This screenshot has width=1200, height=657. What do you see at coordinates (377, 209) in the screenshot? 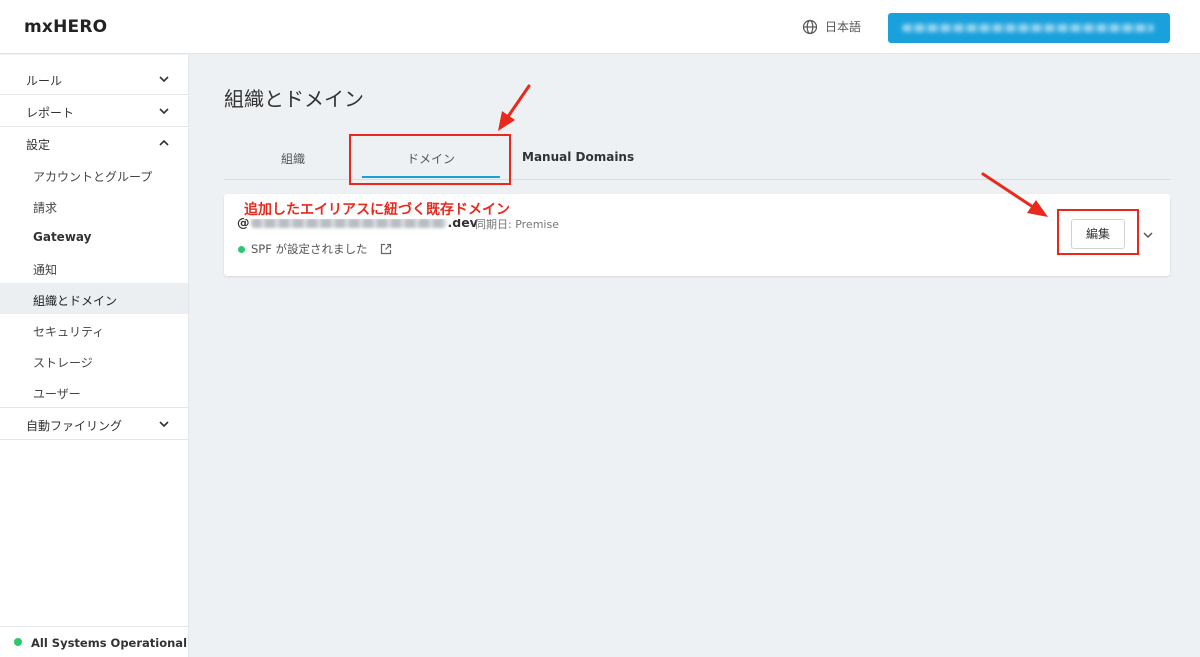
I see `annotation-label: 追加したエイリアスに紐づく既存ドメイン` at bounding box center [377, 209].